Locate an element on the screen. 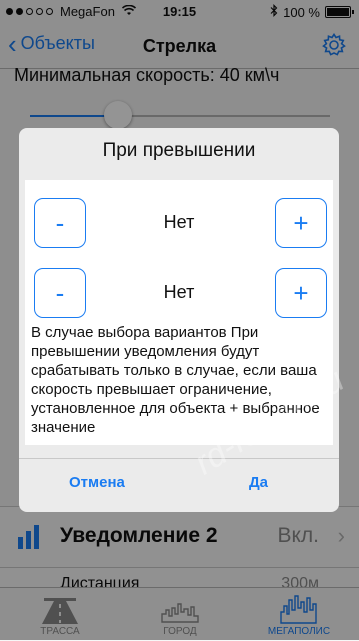 This screenshot has width=359, height=641. stepper-2: - Нет + is located at coordinates (179, 294).